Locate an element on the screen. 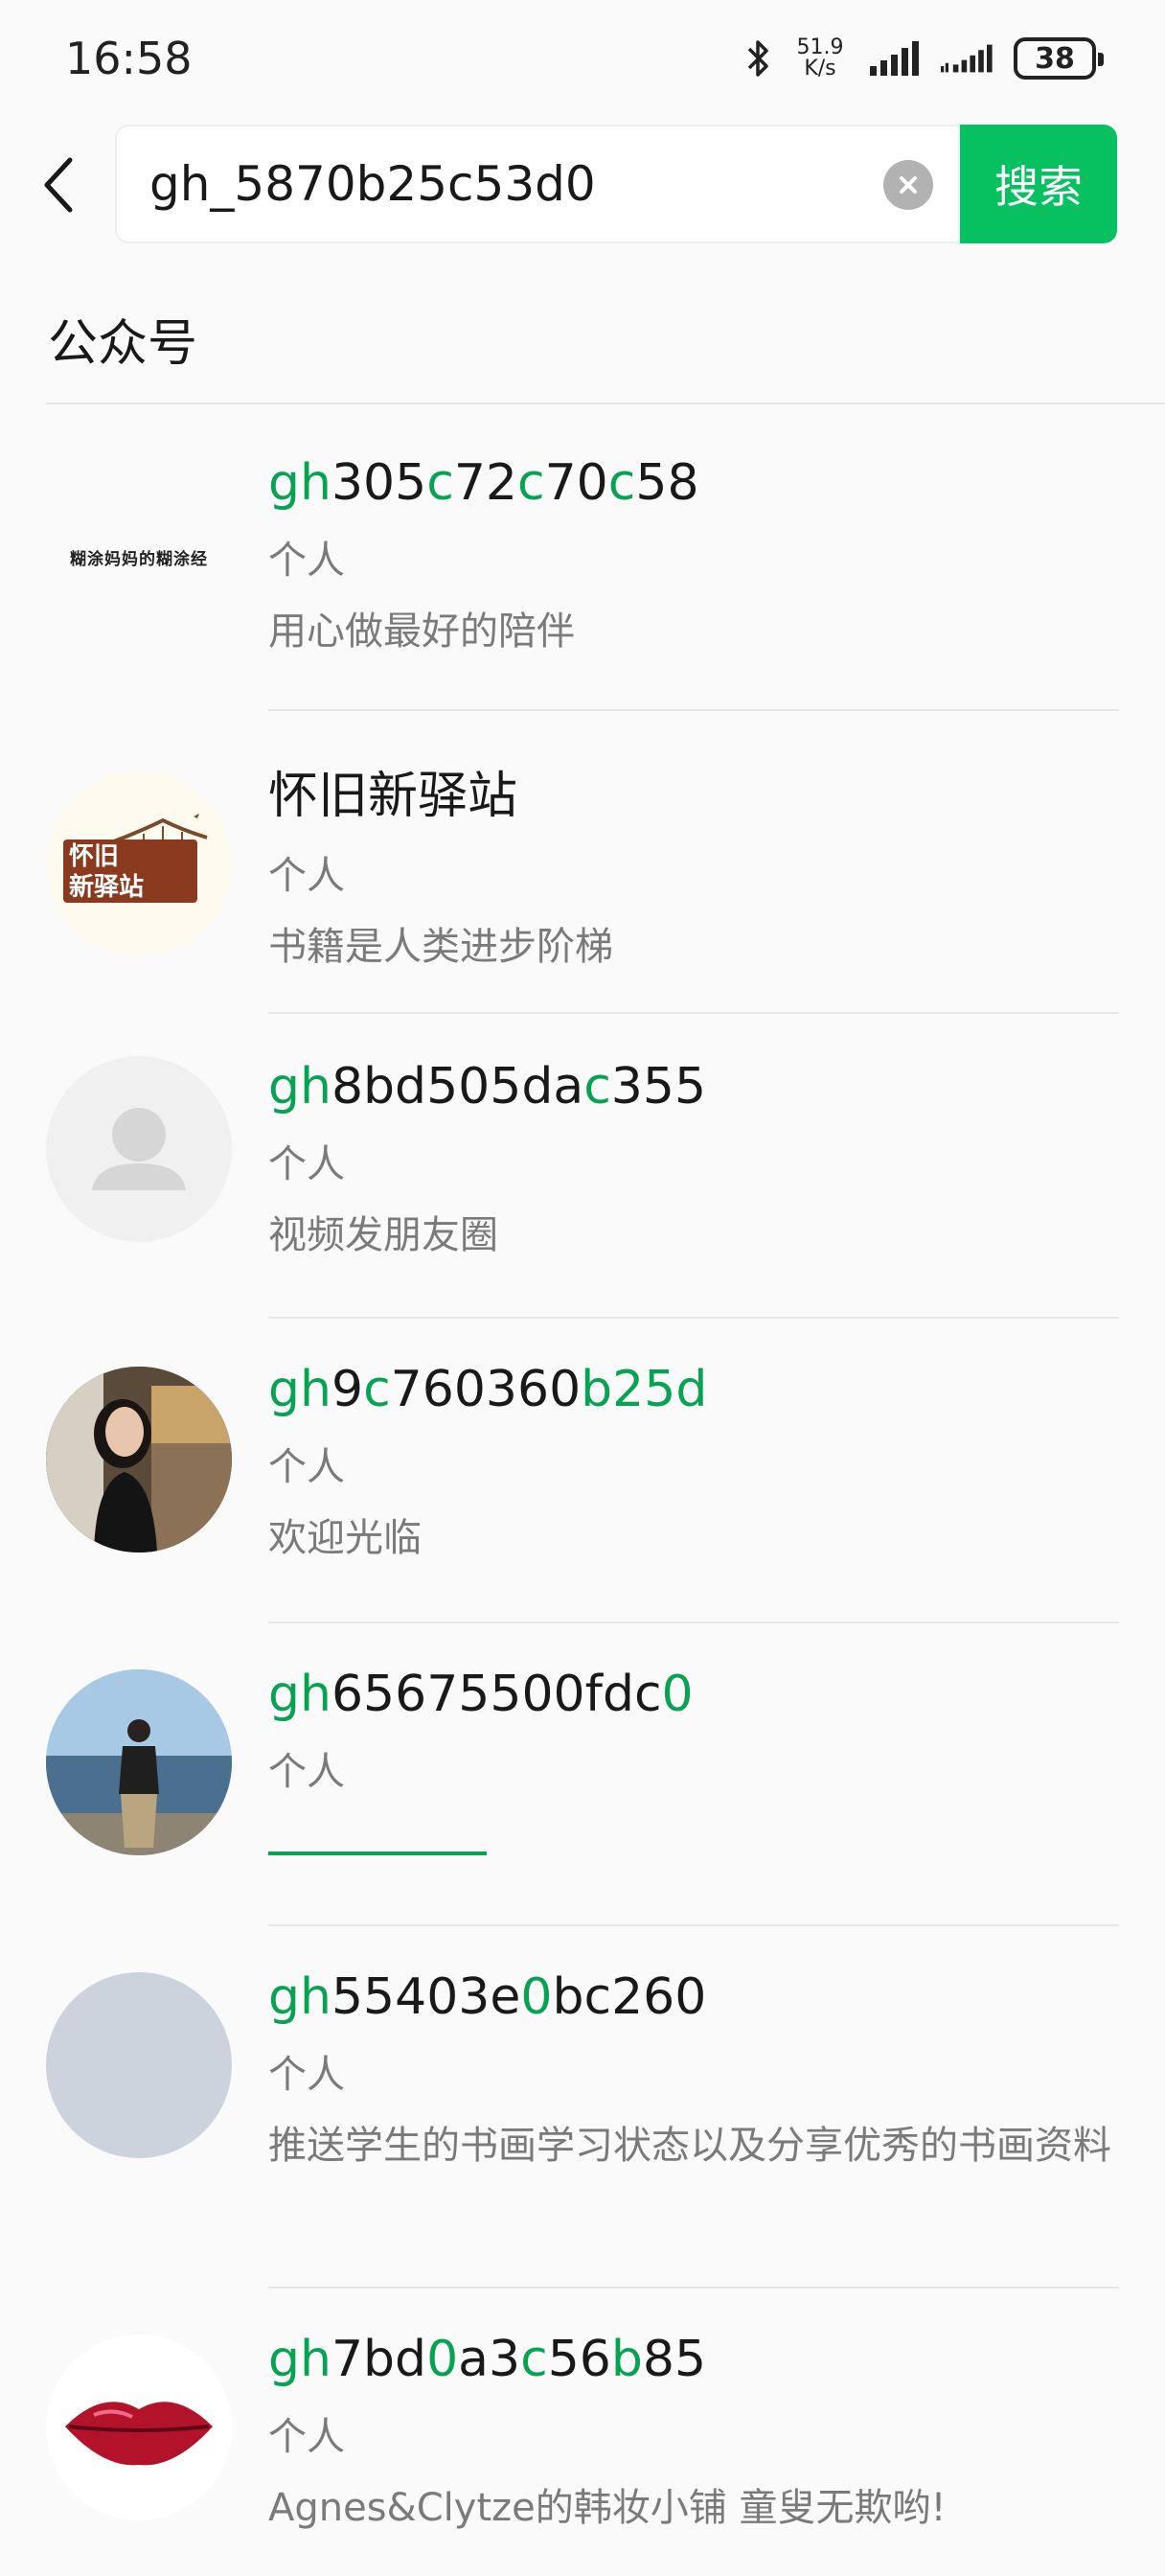 The height and width of the screenshot is (2576, 1165). battery-icon: 38 is located at coordinates (1059, 58).